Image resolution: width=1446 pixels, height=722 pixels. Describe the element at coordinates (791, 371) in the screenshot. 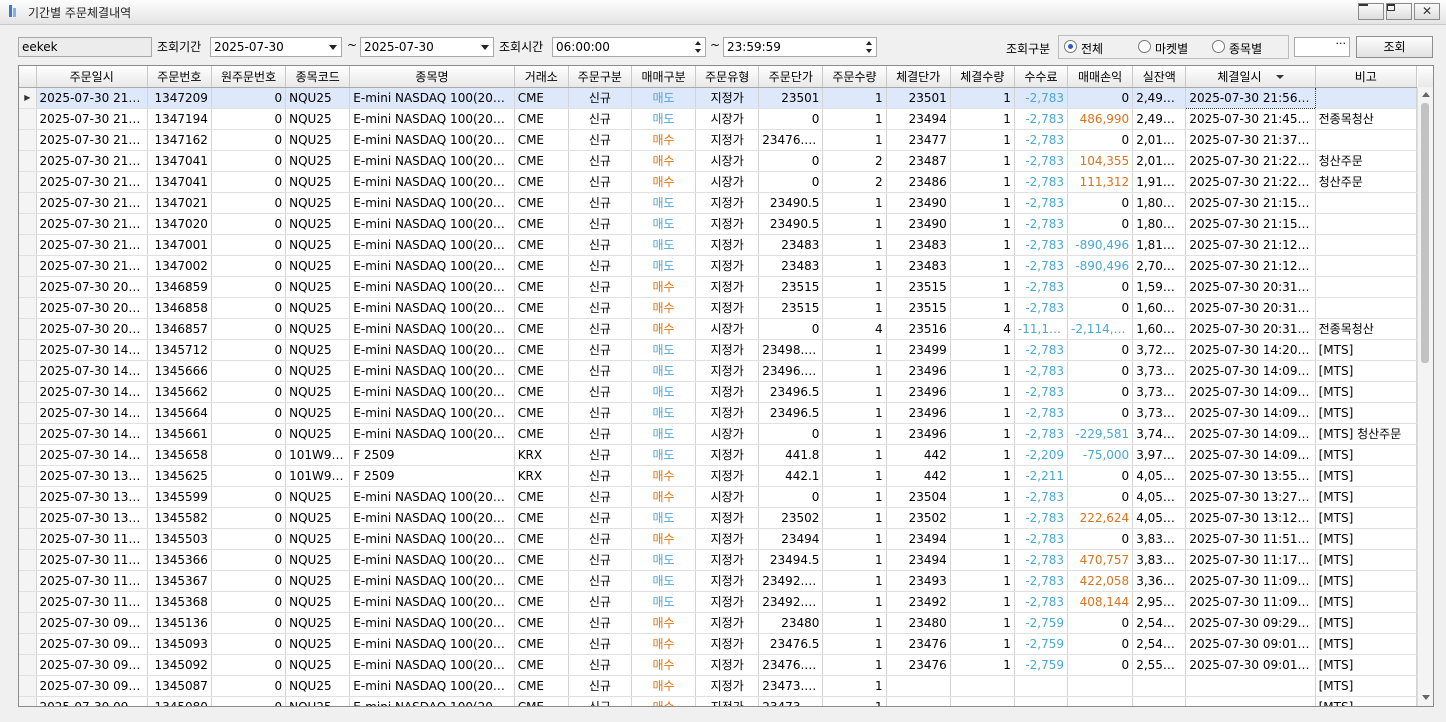

I see `cell-order-price: 23496.25` at that location.